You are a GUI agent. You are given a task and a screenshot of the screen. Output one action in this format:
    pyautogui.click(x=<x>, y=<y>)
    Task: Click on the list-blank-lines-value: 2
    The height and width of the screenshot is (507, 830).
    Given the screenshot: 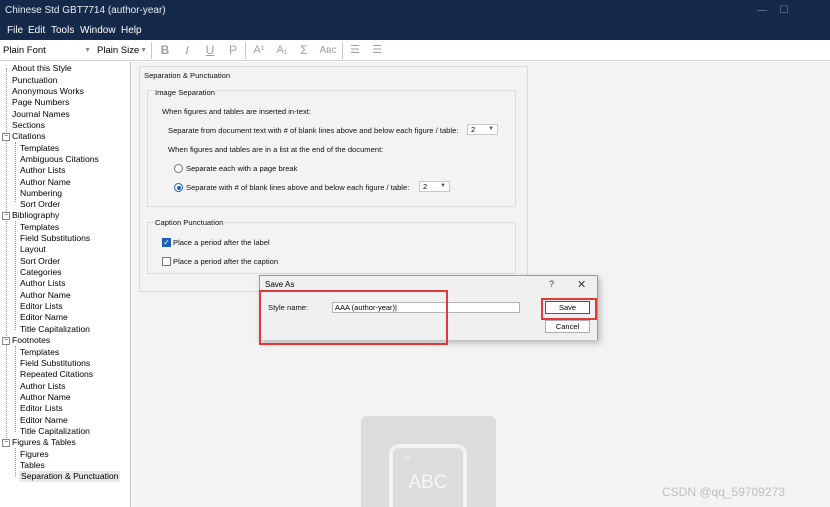 What is the action you would take?
    pyautogui.click(x=425, y=186)
    